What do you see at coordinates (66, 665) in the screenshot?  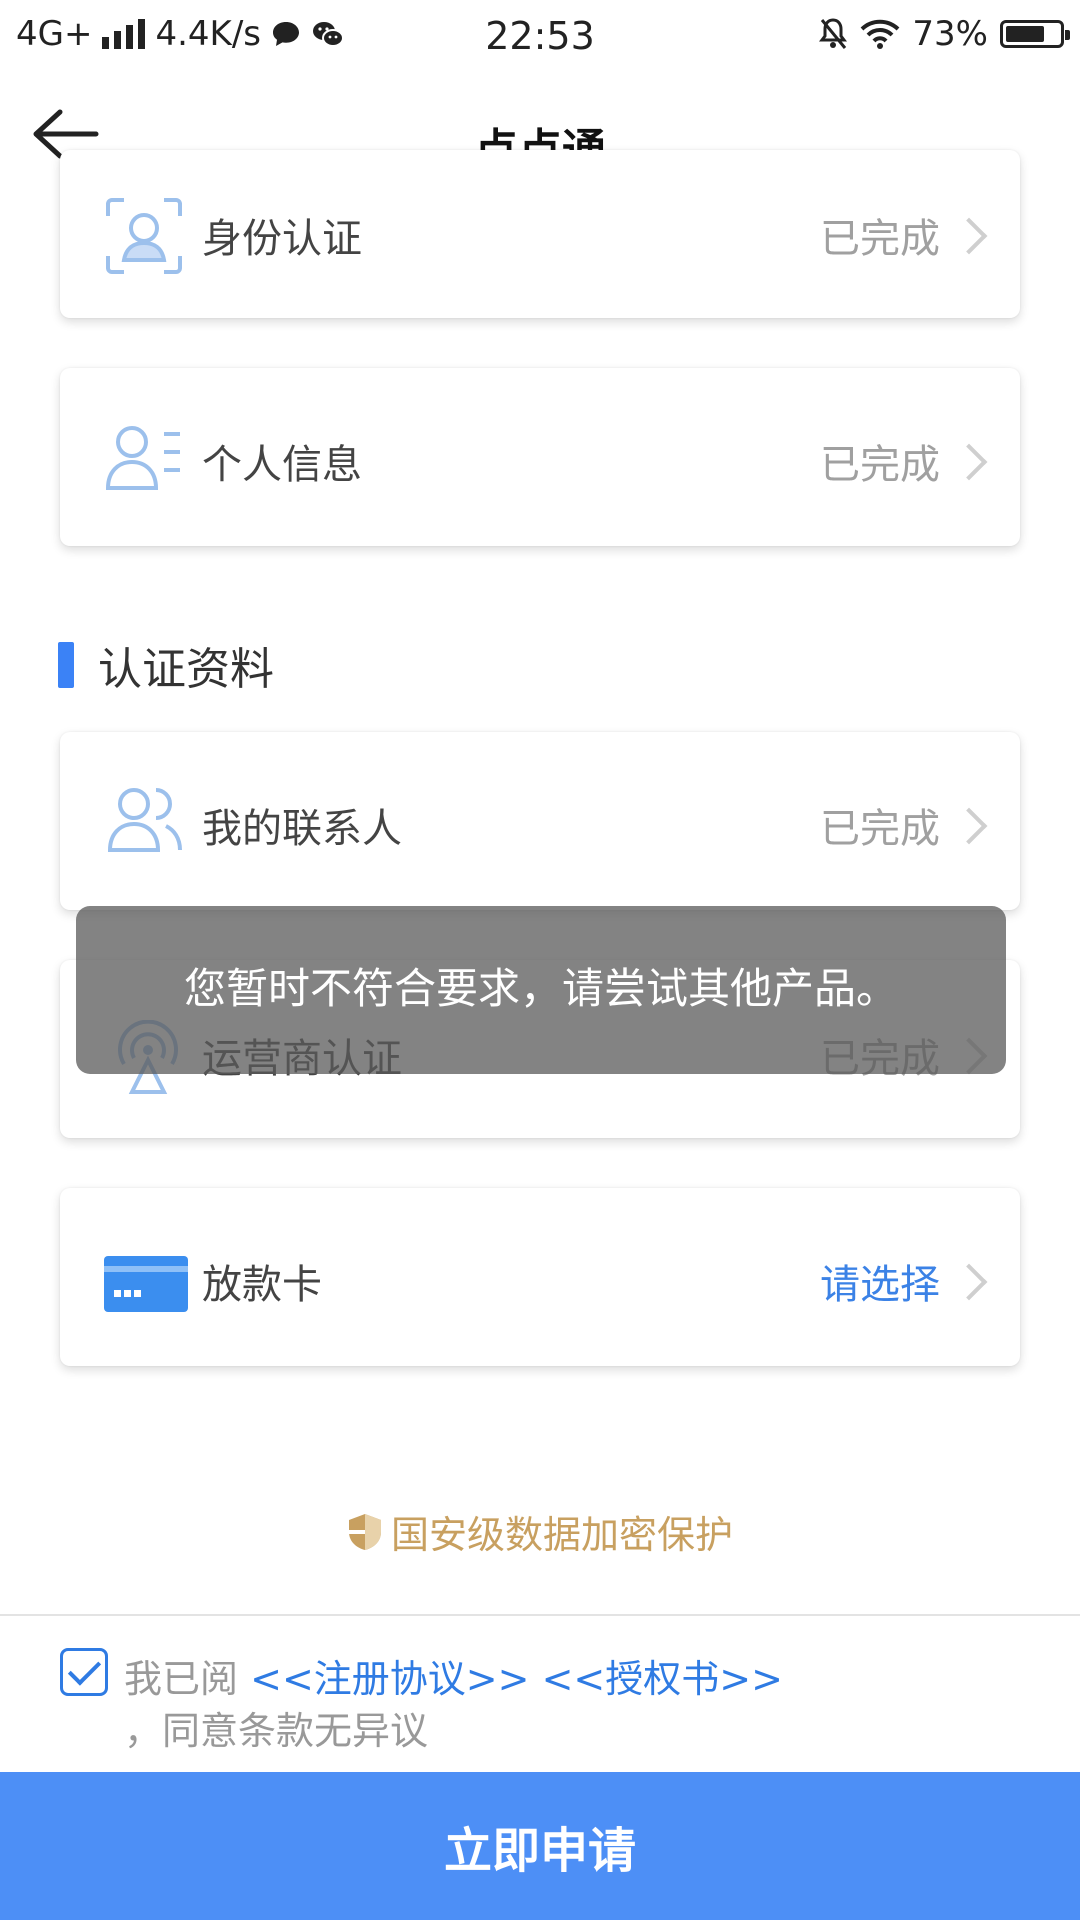 I see `section-accent-bar` at bounding box center [66, 665].